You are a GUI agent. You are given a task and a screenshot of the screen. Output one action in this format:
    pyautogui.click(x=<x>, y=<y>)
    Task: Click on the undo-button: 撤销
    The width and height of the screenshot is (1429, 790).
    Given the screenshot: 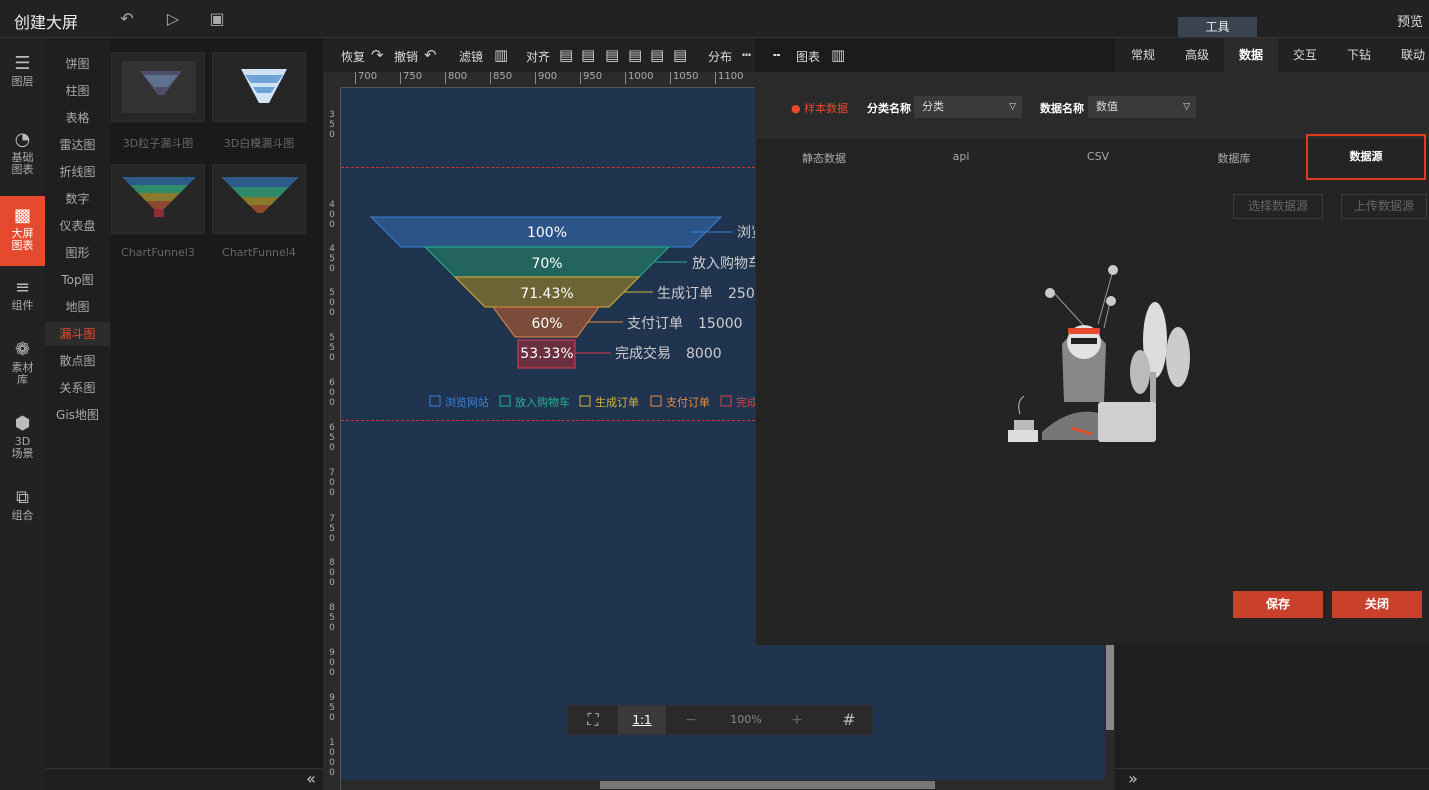 What is the action you would take?
    pyautogui.click(x=406, y=56)
    